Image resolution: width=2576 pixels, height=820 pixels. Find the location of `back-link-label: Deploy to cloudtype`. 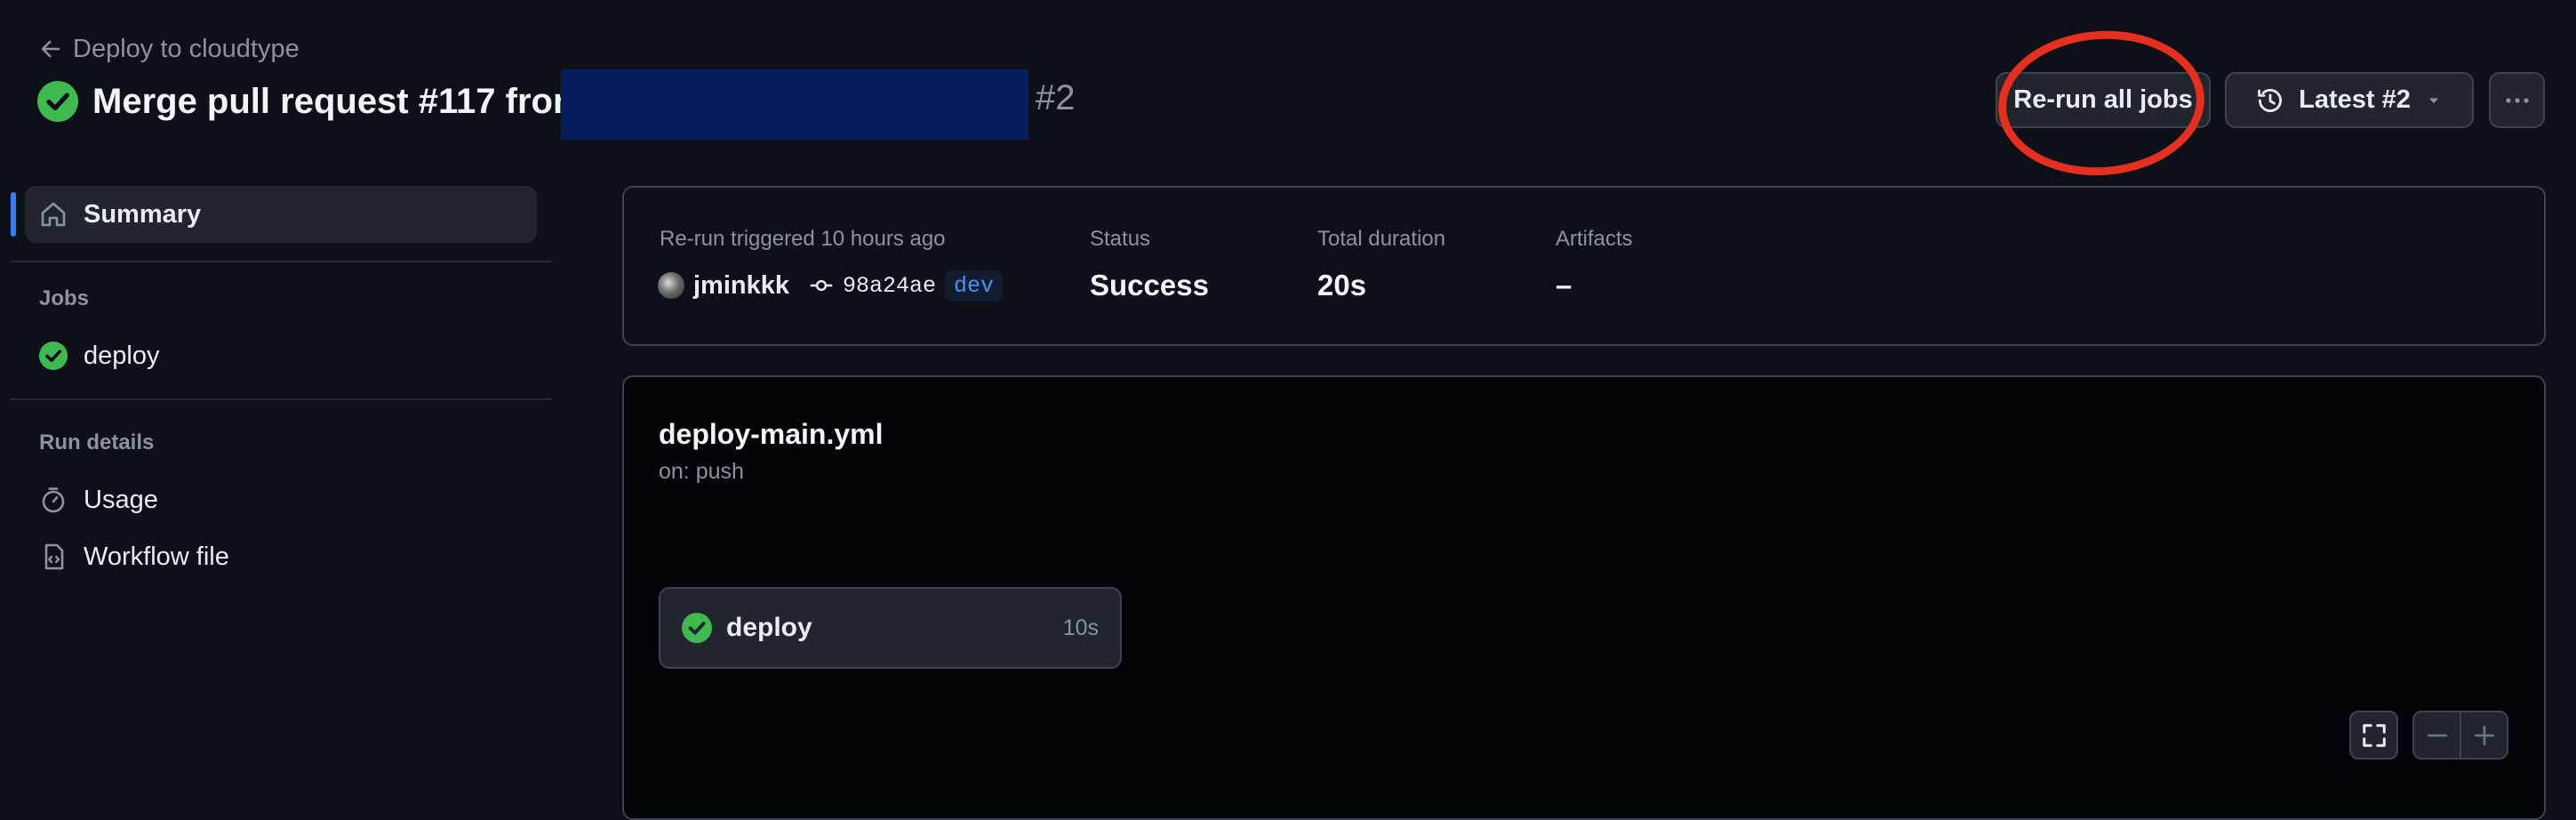

back-link-label: Deploy to cloudtype is located at coordinates (186, 48).